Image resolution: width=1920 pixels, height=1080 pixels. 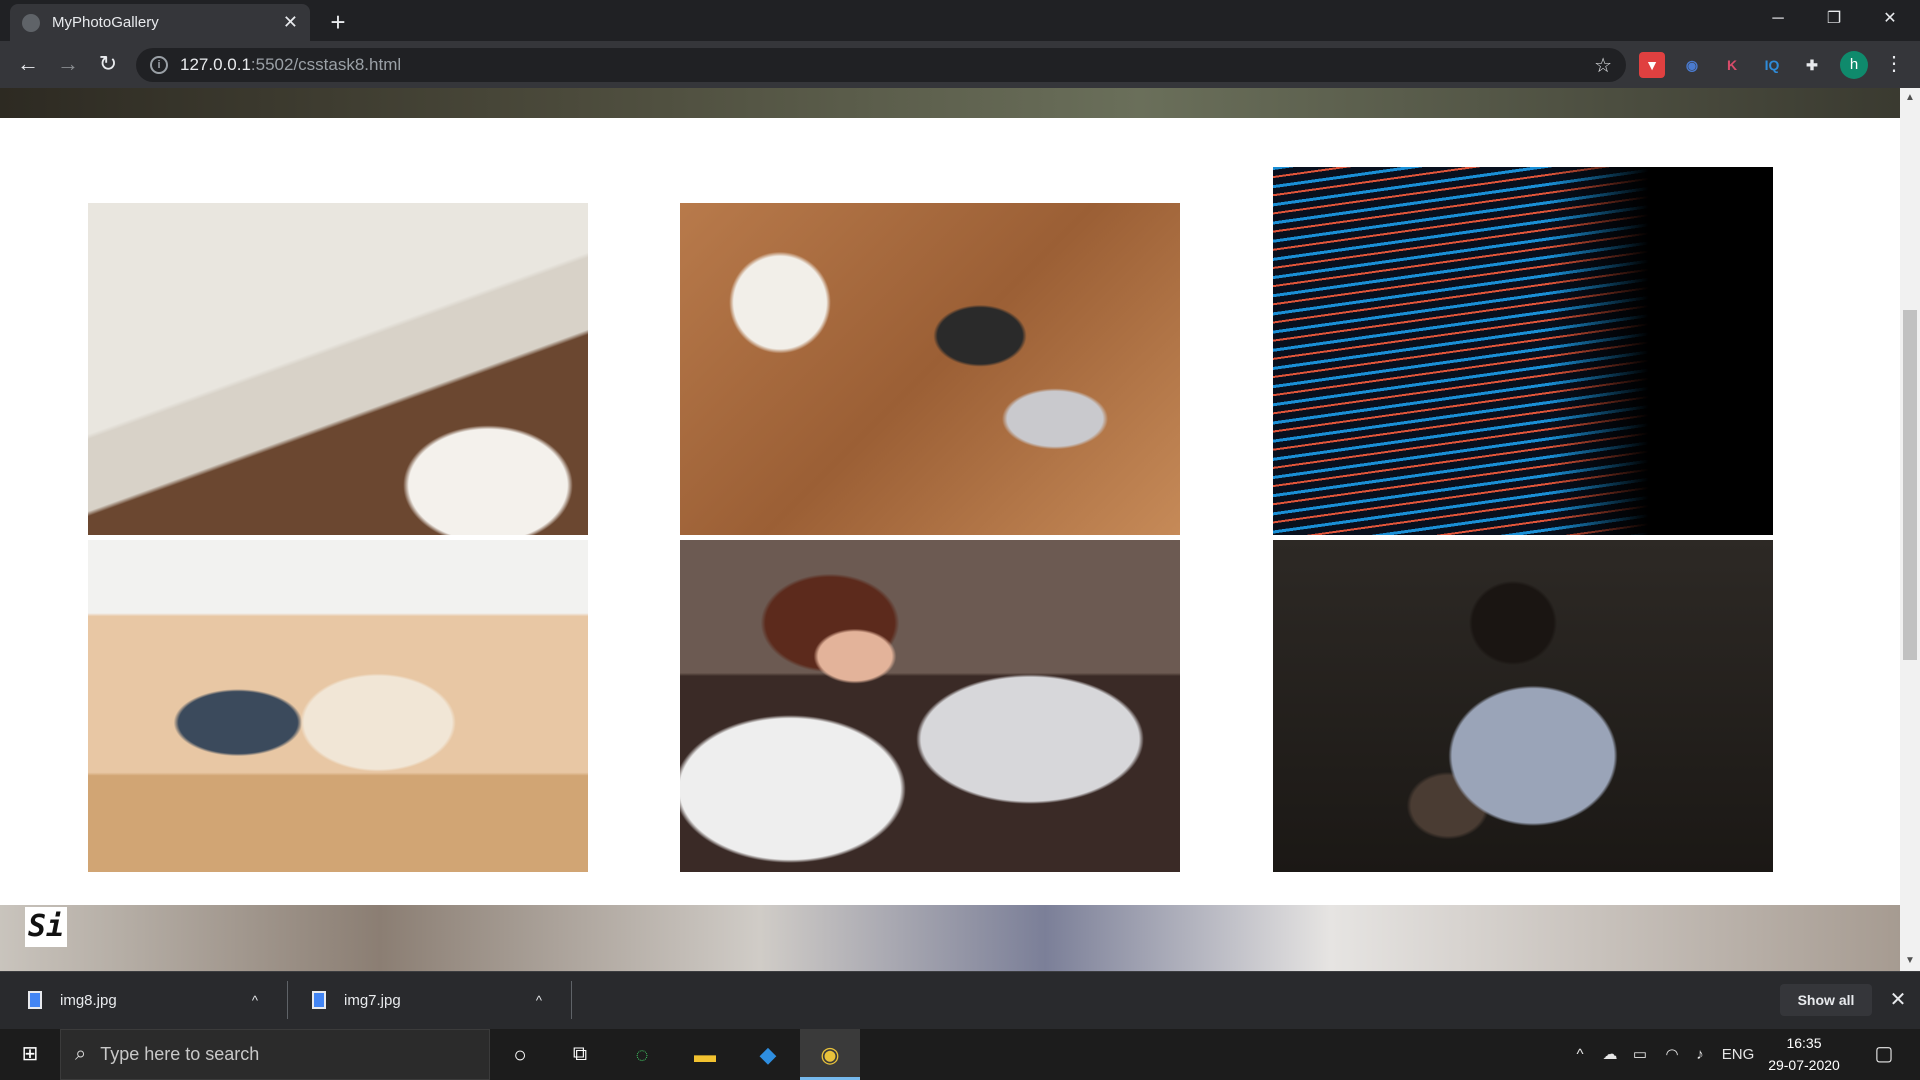 What do you see at coordinates (960, 1000) in the screenshot?
I see `downloads-bar` at bounding box center [960, 1000].